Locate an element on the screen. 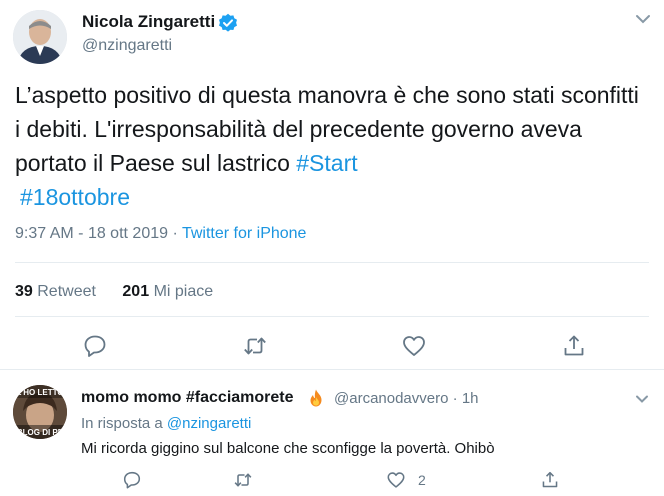  retweet-icon is located at coordinates (255, 346).